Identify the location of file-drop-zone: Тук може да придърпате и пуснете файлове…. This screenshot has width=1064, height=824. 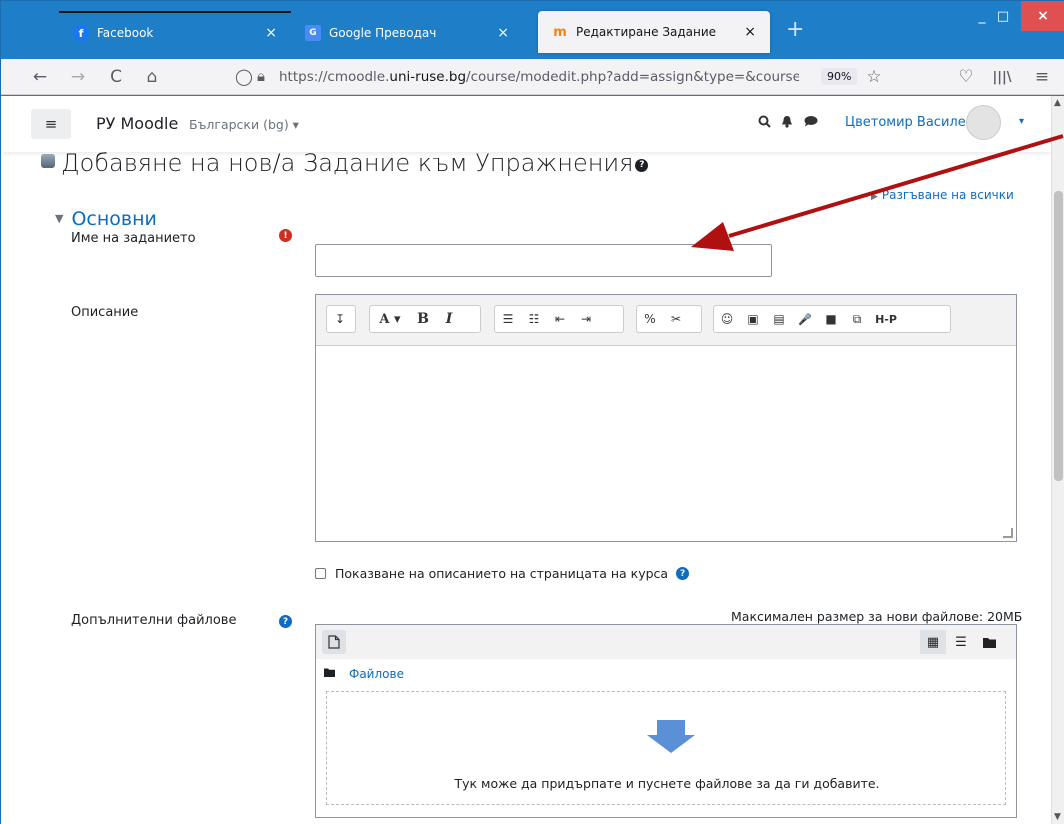
(666, 748).